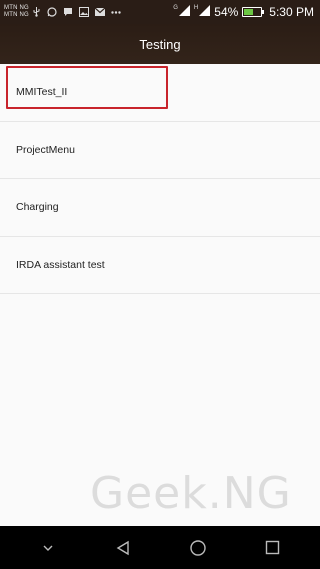 This screenshot has height=569, width=320. I want to click on back-icon, so click(123, 548).